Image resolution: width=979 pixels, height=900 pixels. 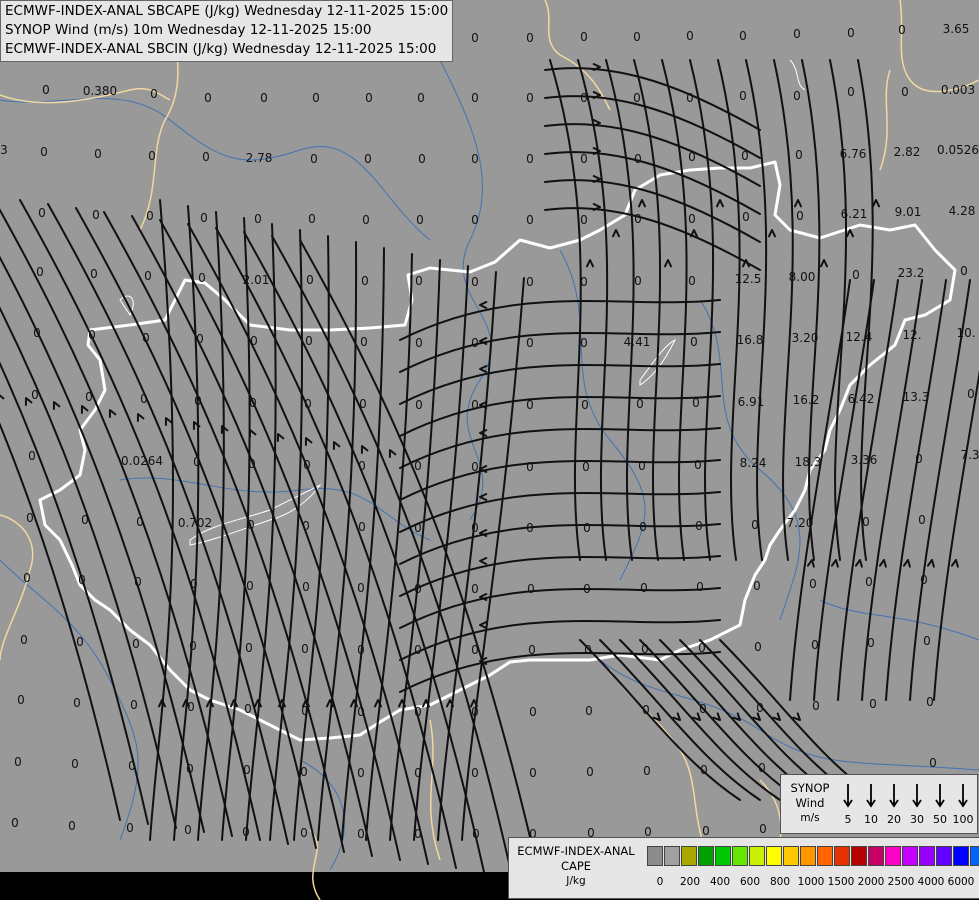 I want to click on cape-tick-label: 800, so click(x=780, y=882).